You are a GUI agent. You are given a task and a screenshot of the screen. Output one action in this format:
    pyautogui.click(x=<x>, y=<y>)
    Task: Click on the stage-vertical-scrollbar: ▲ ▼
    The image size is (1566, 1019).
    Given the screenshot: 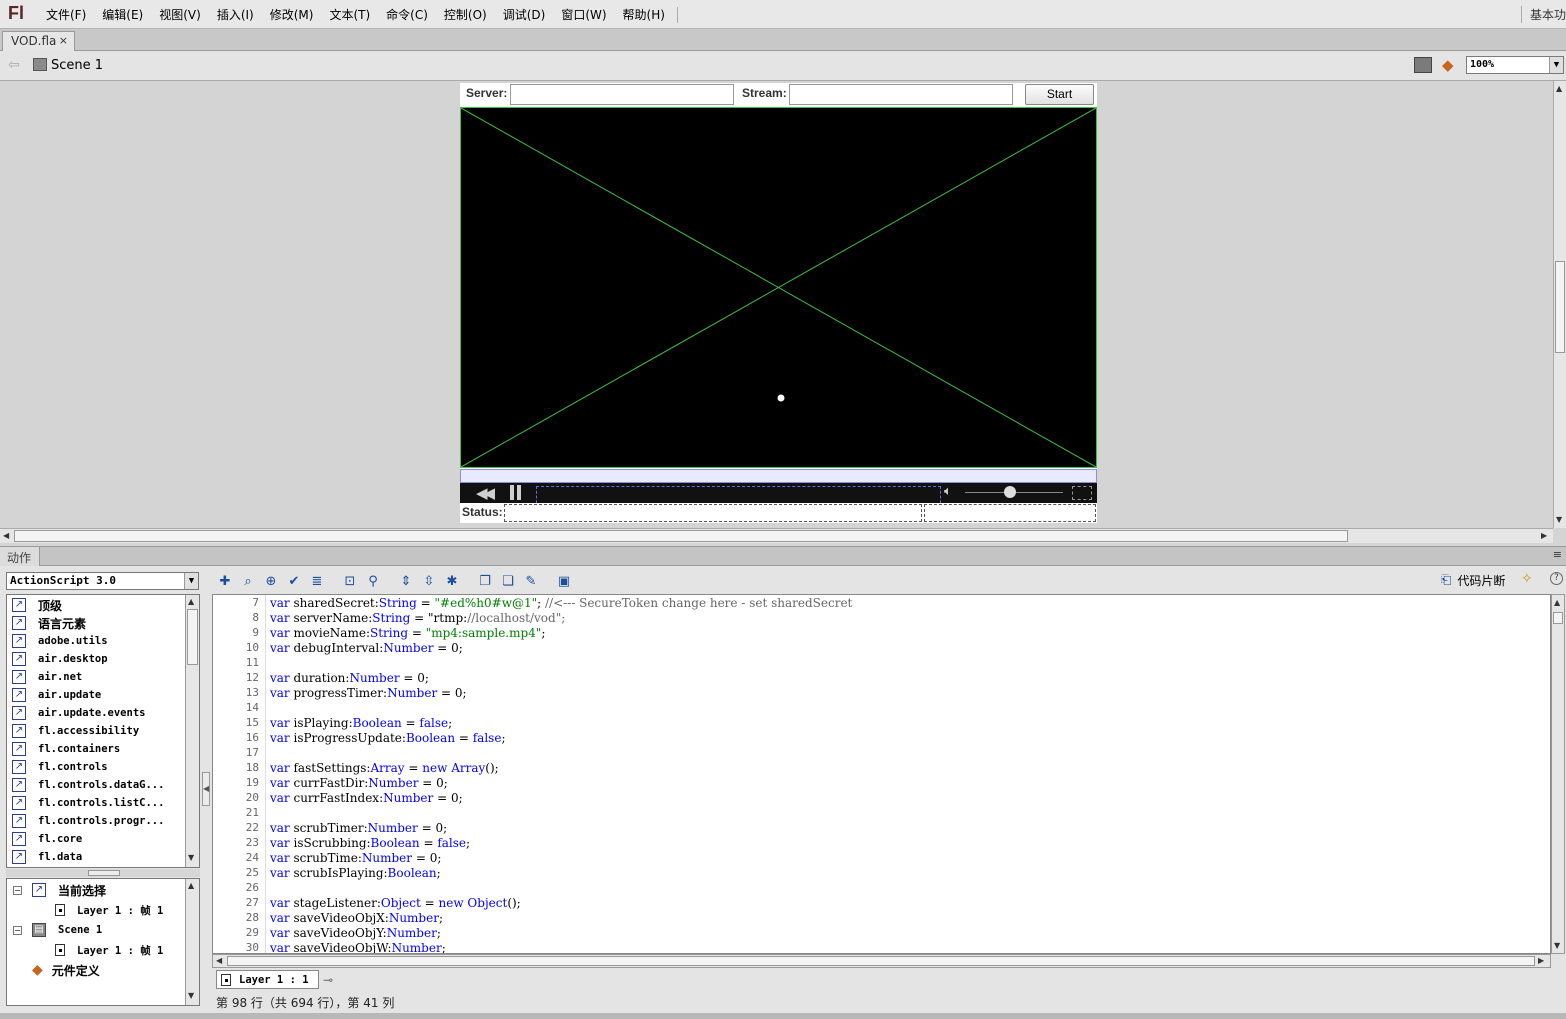 What is the action you would take?
    pyautogui.click(x=1559, y=304)
    